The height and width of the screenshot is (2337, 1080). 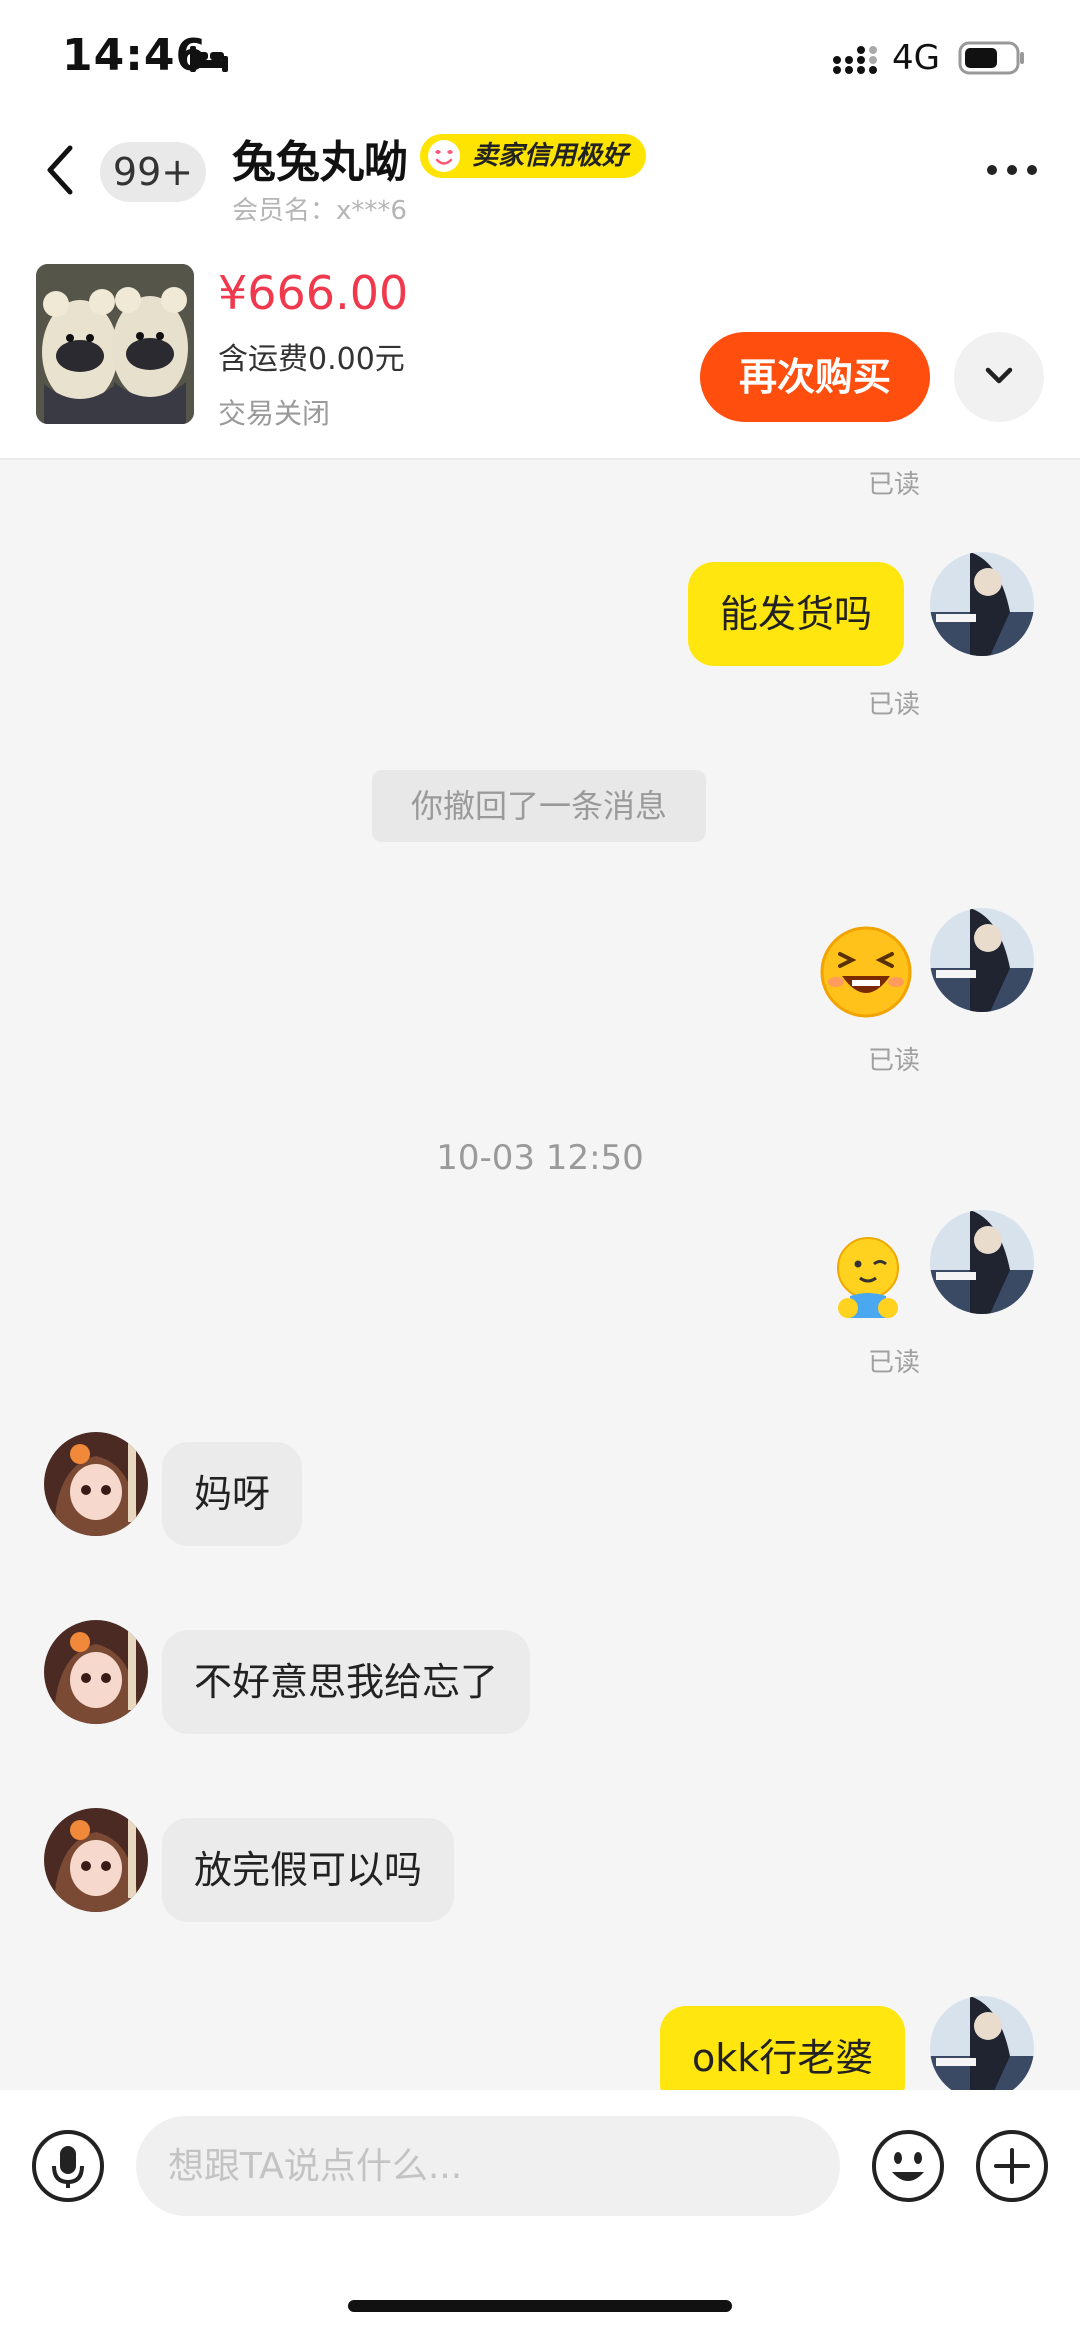 What do you see at coordinates (209, 59) in the screenshot?
I see `sleep-focus-icon` at bounding box center [209, 59].